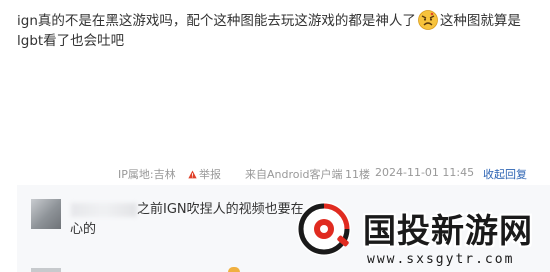 Image resolution: width=550 pixels, height=272 pixels. What do you see at coordinates (357, 174) in the screenshot?
I see `floor-number: 11楼` at bounding box center [357, 174].